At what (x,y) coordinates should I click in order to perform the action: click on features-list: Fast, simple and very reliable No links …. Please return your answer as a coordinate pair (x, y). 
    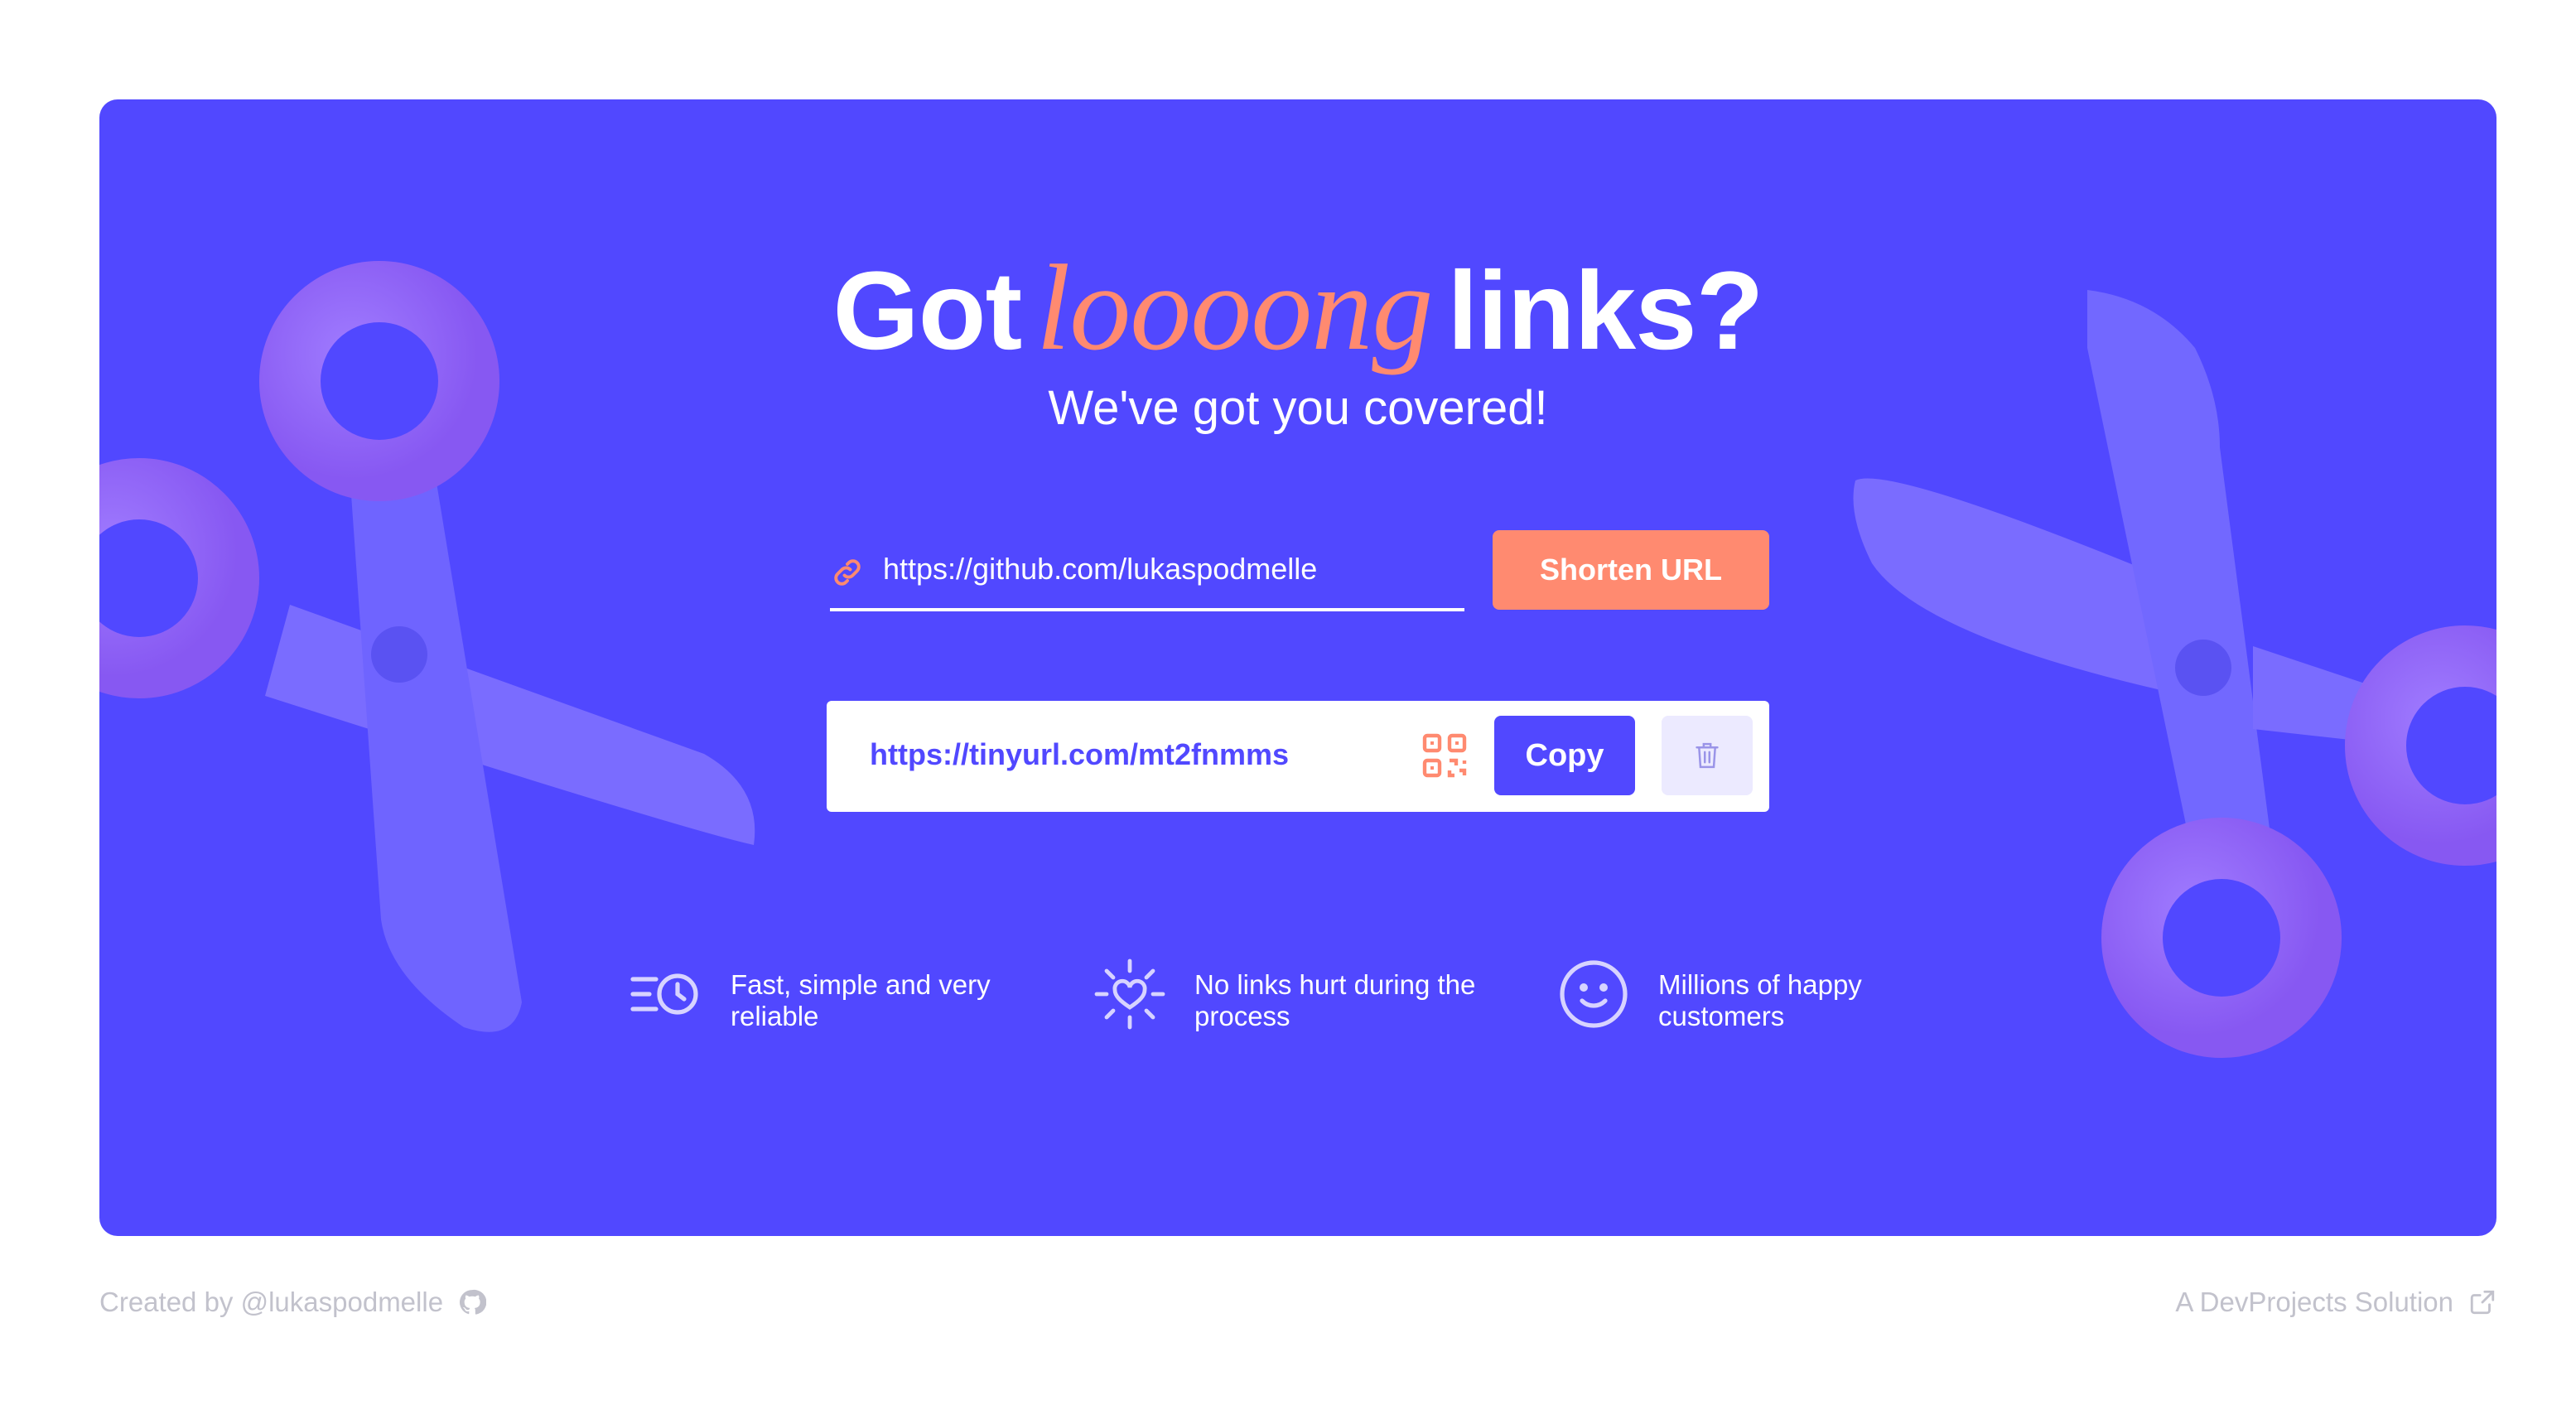
    Looking at the image, I should click on (1334, 994).